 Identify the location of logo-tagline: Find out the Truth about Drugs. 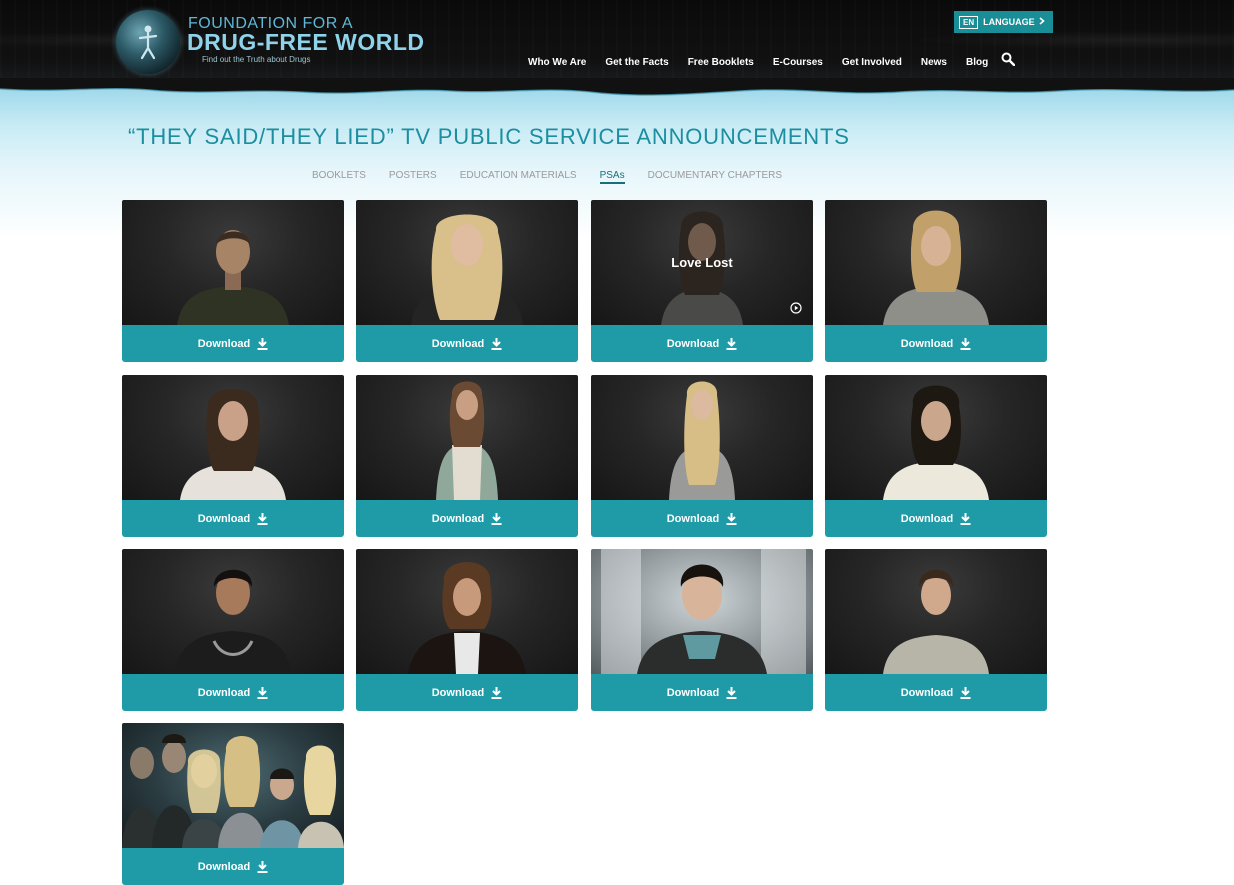
(256, 59).